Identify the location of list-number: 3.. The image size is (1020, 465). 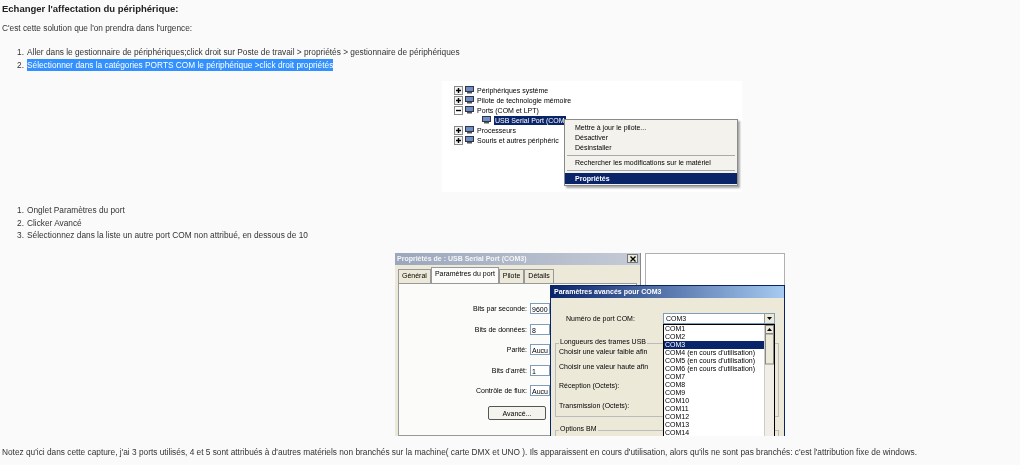
(20, 235).